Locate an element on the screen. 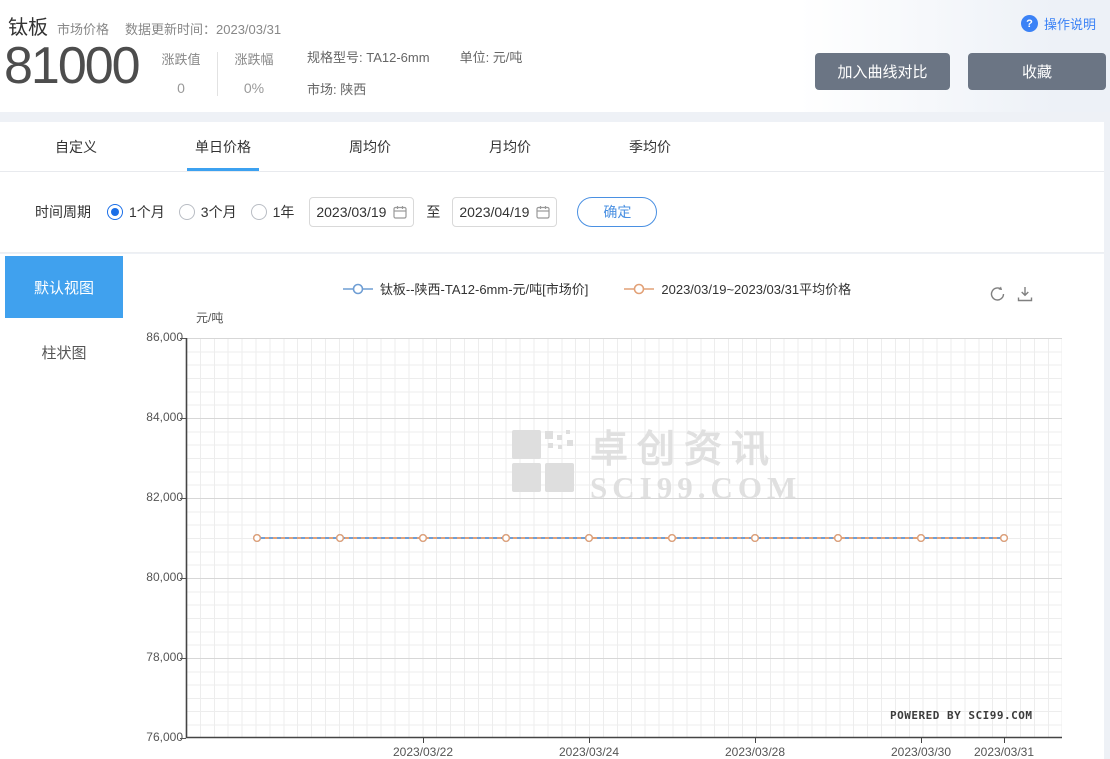  to-label: 至 is located at coordinates (433, 212).